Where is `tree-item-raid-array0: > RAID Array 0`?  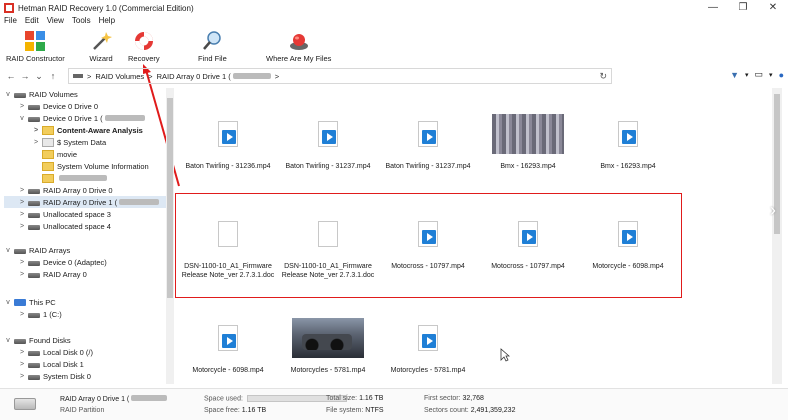
tree-item-raid-array0: > RAID Array 0 is located at coordinates (52, 274).